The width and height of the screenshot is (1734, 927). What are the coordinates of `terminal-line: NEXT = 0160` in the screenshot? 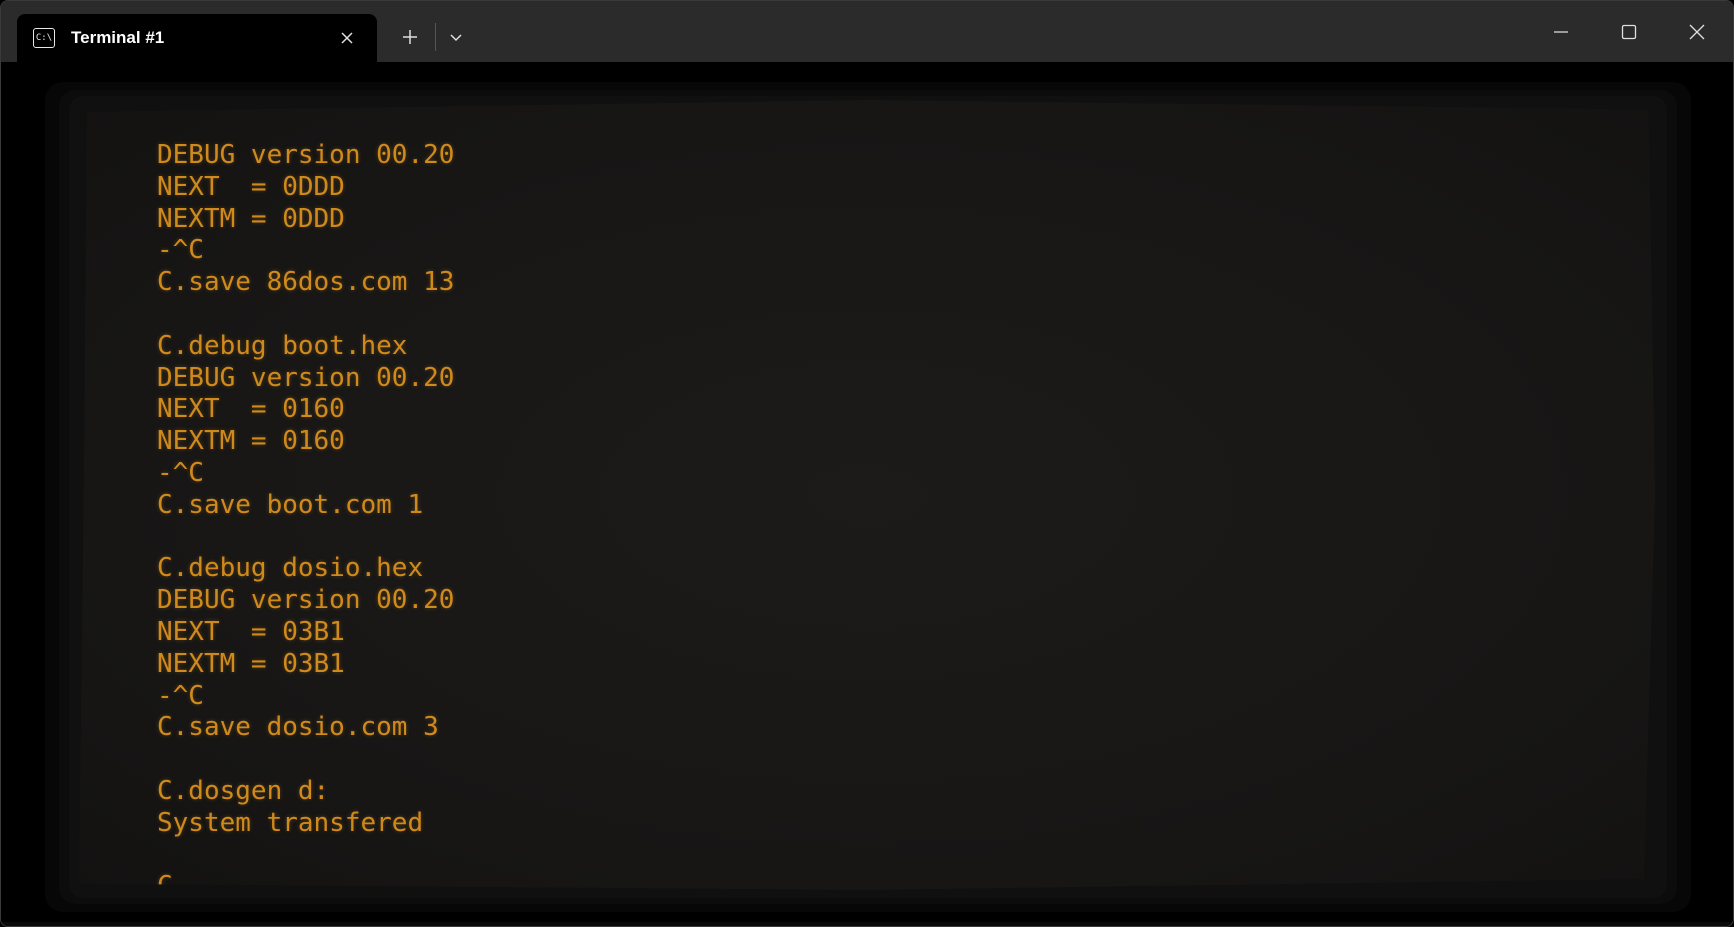 It's located at (251, 409).